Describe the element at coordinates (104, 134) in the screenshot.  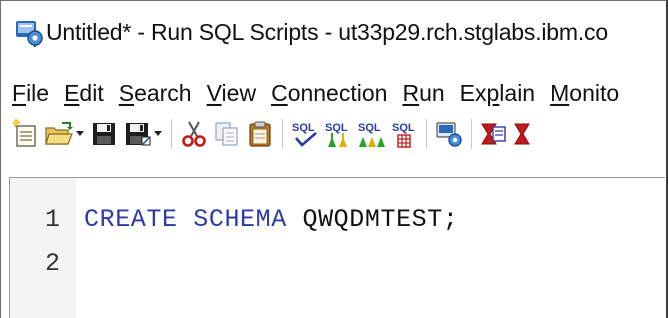
I see `save-icon` at that location.